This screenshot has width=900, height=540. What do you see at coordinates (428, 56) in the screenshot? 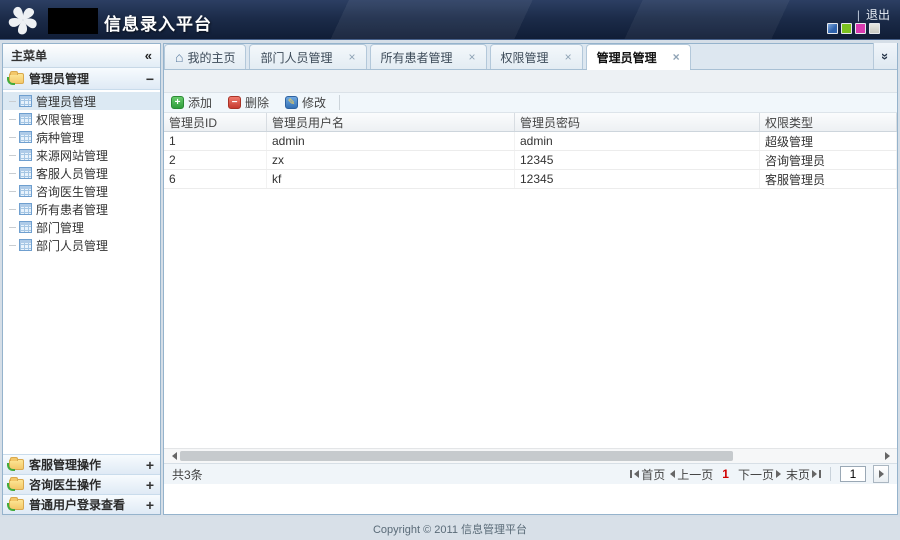
I see `tab-all-patients: 所有患者管理 ×` at bounding box center [428, 56].